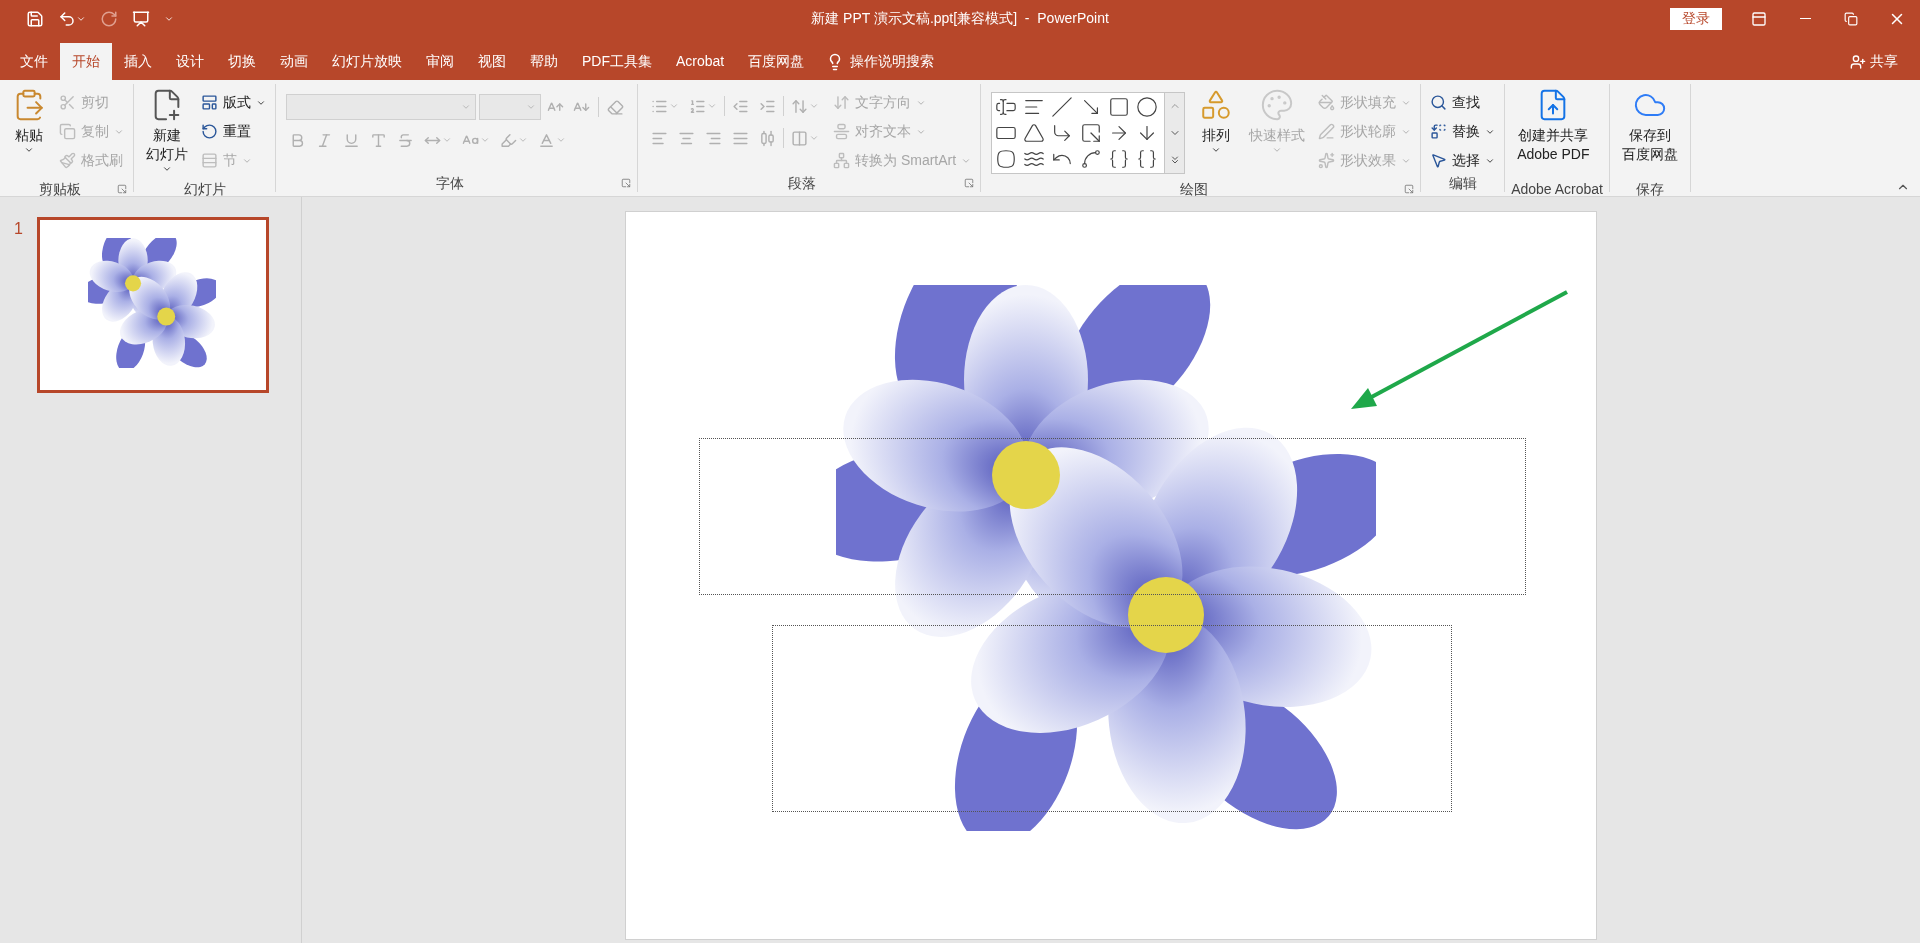 This screenshot has height=943, width=1920. What do you see at coordinates (1650, 132) in the screenshot?
I see `ribbon-large-button: 保存到 百度网盘` at bounding box center [1650, 132].